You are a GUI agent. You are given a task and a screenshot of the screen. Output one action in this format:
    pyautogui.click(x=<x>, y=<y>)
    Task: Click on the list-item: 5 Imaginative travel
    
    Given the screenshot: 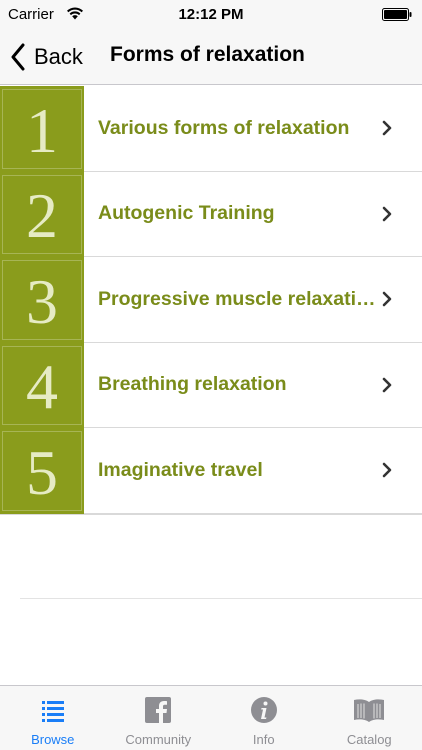 What is the action you would take?
    pyautogui.click(x=211, y=471)
    